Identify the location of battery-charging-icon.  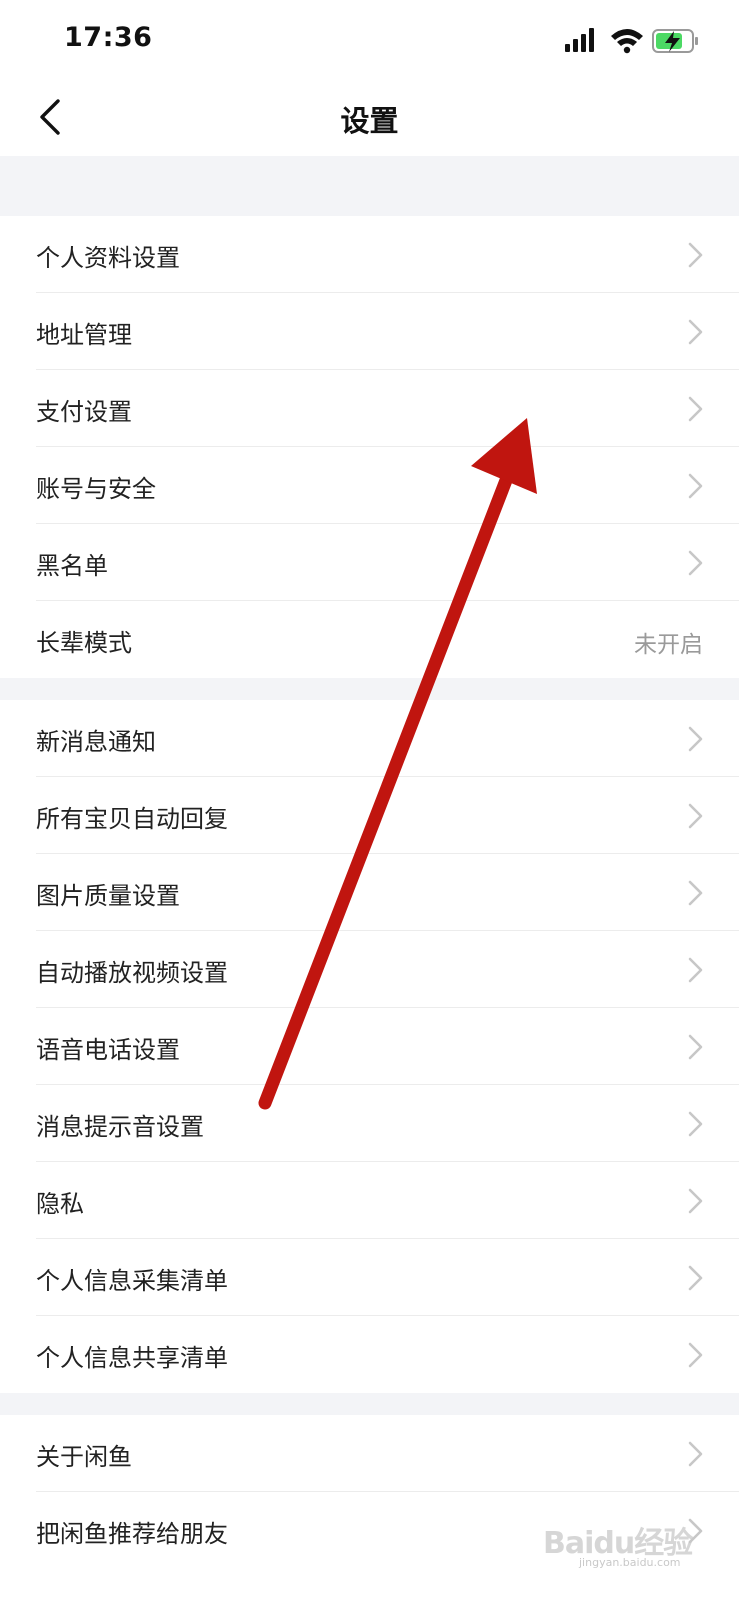
(675, 41).